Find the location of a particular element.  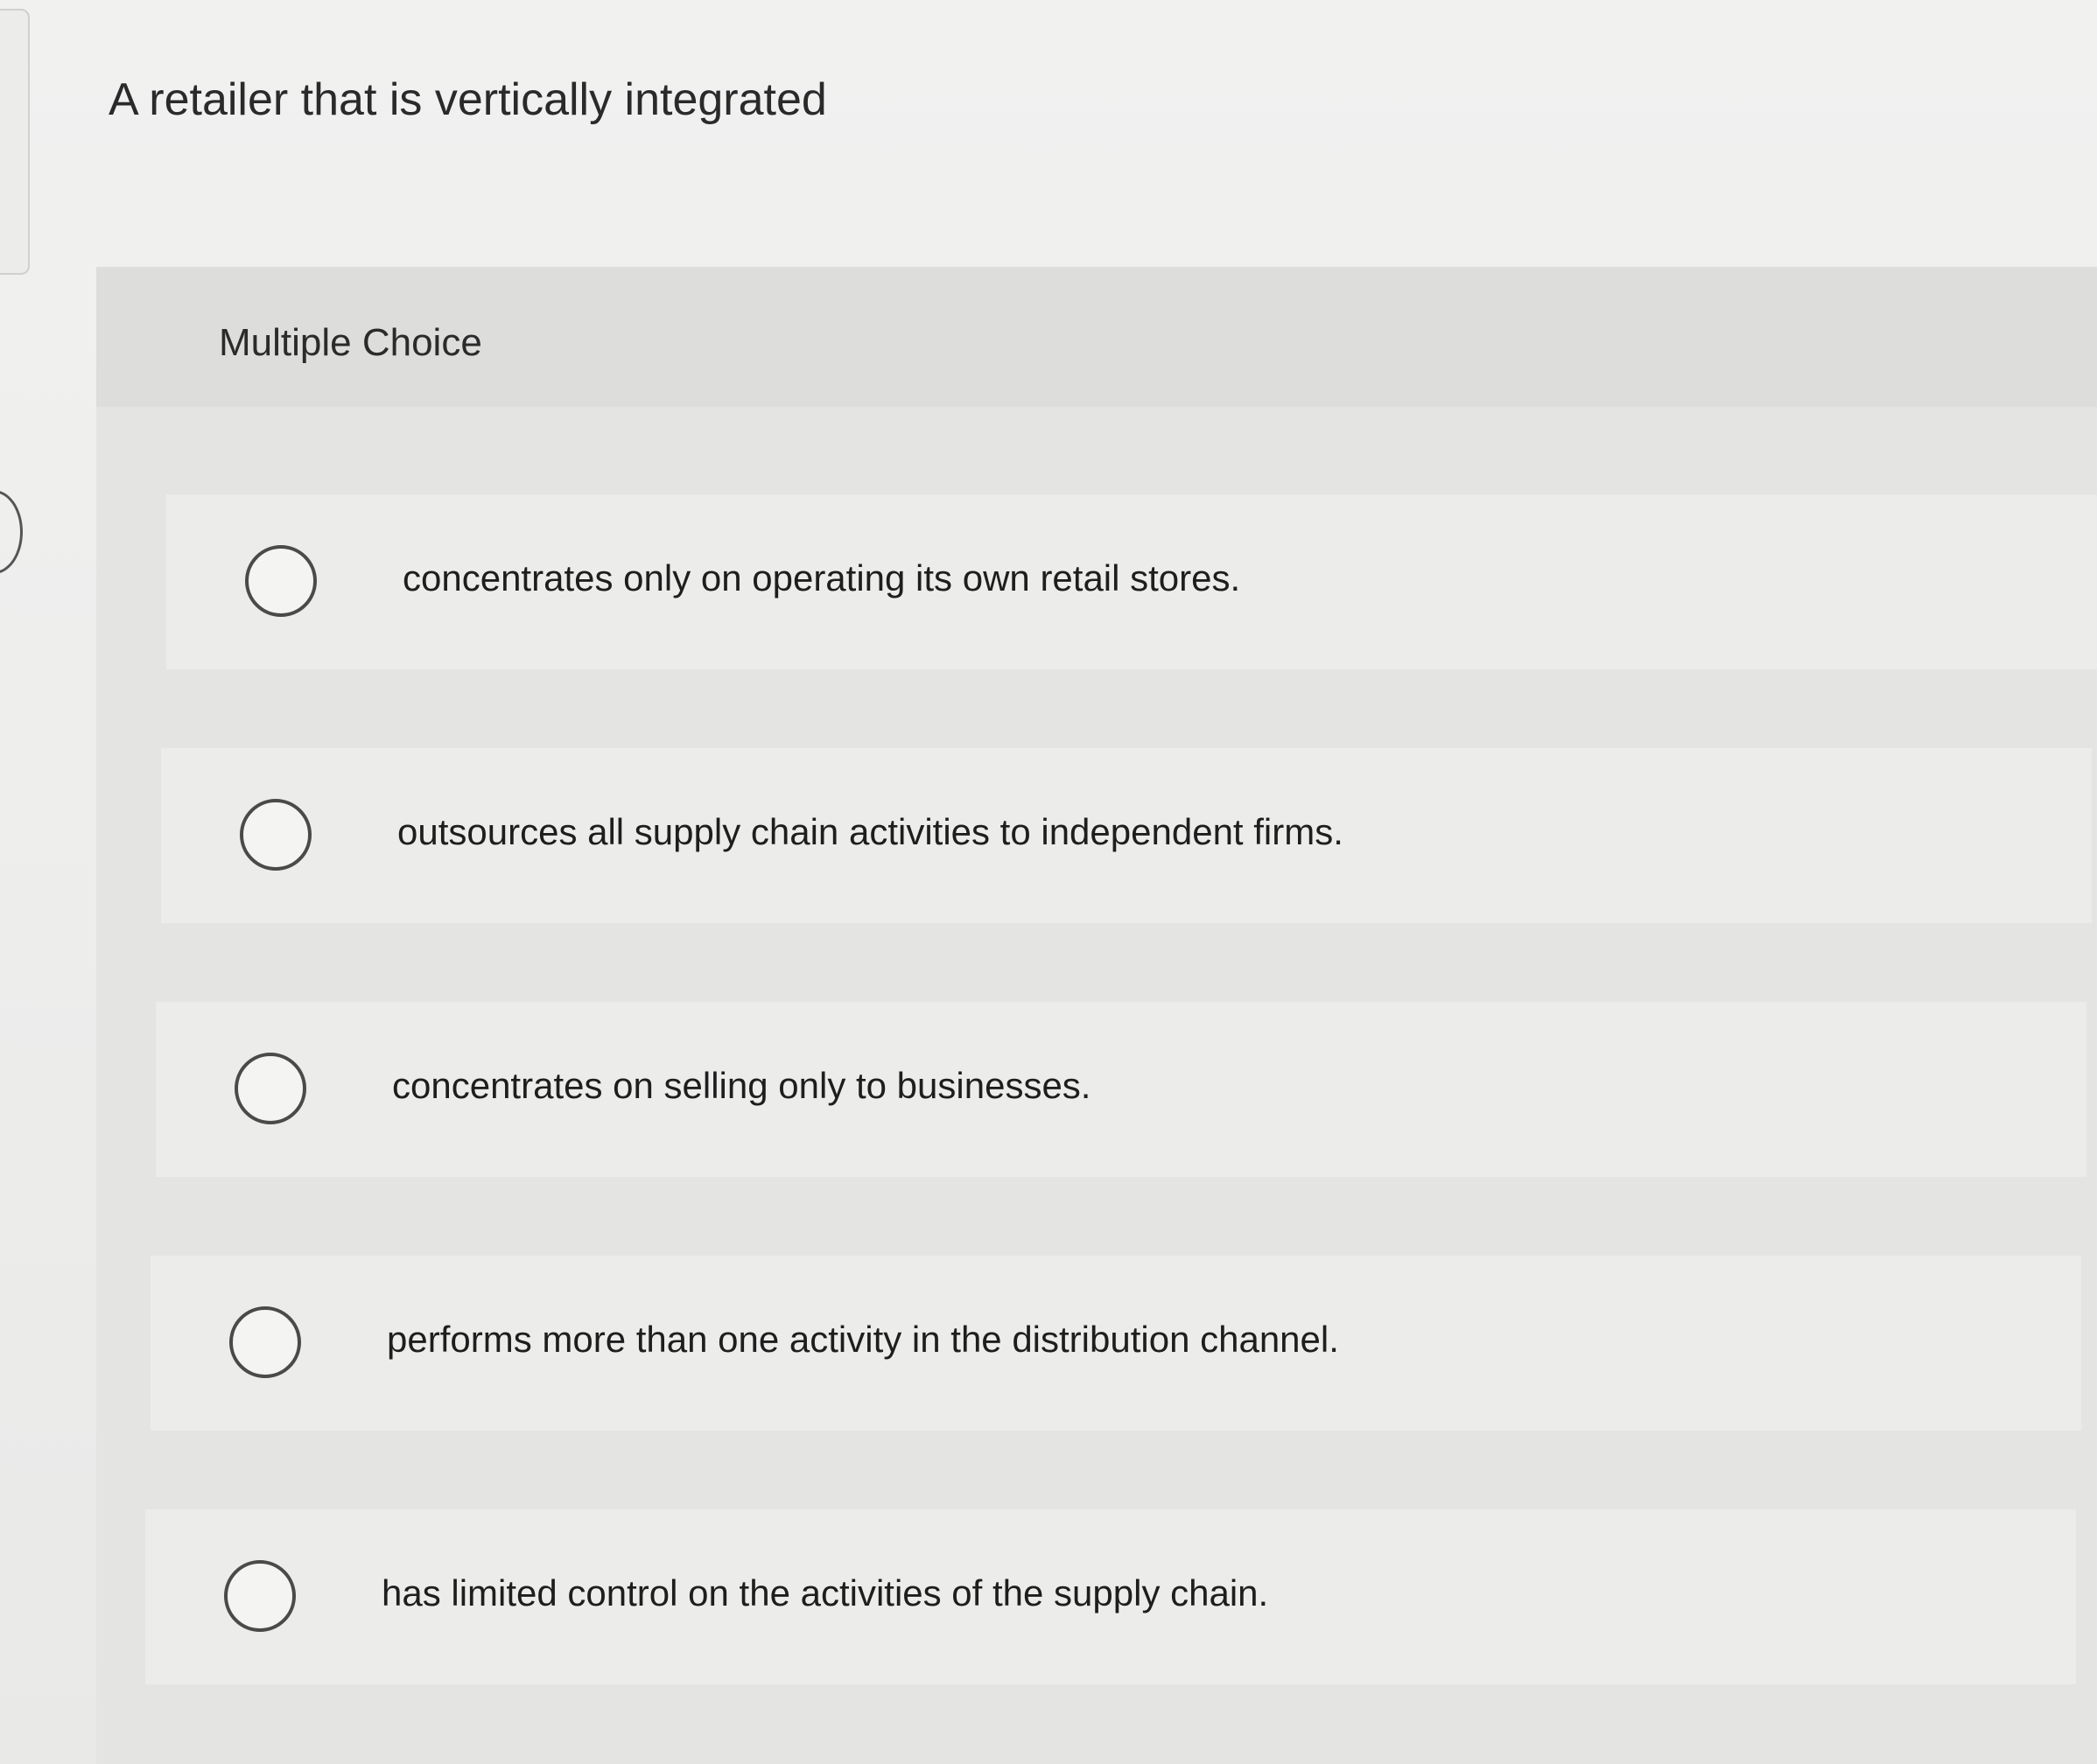

left-edge-scroll-indicator is located at coordinates (11, 532).